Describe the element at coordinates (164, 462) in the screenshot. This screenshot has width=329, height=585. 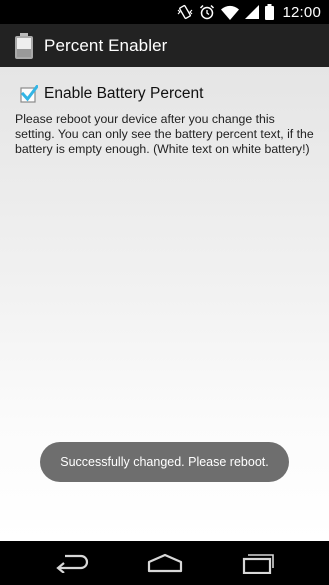
I see `toast-message: Successfully changed. Please reboot.` at that location.